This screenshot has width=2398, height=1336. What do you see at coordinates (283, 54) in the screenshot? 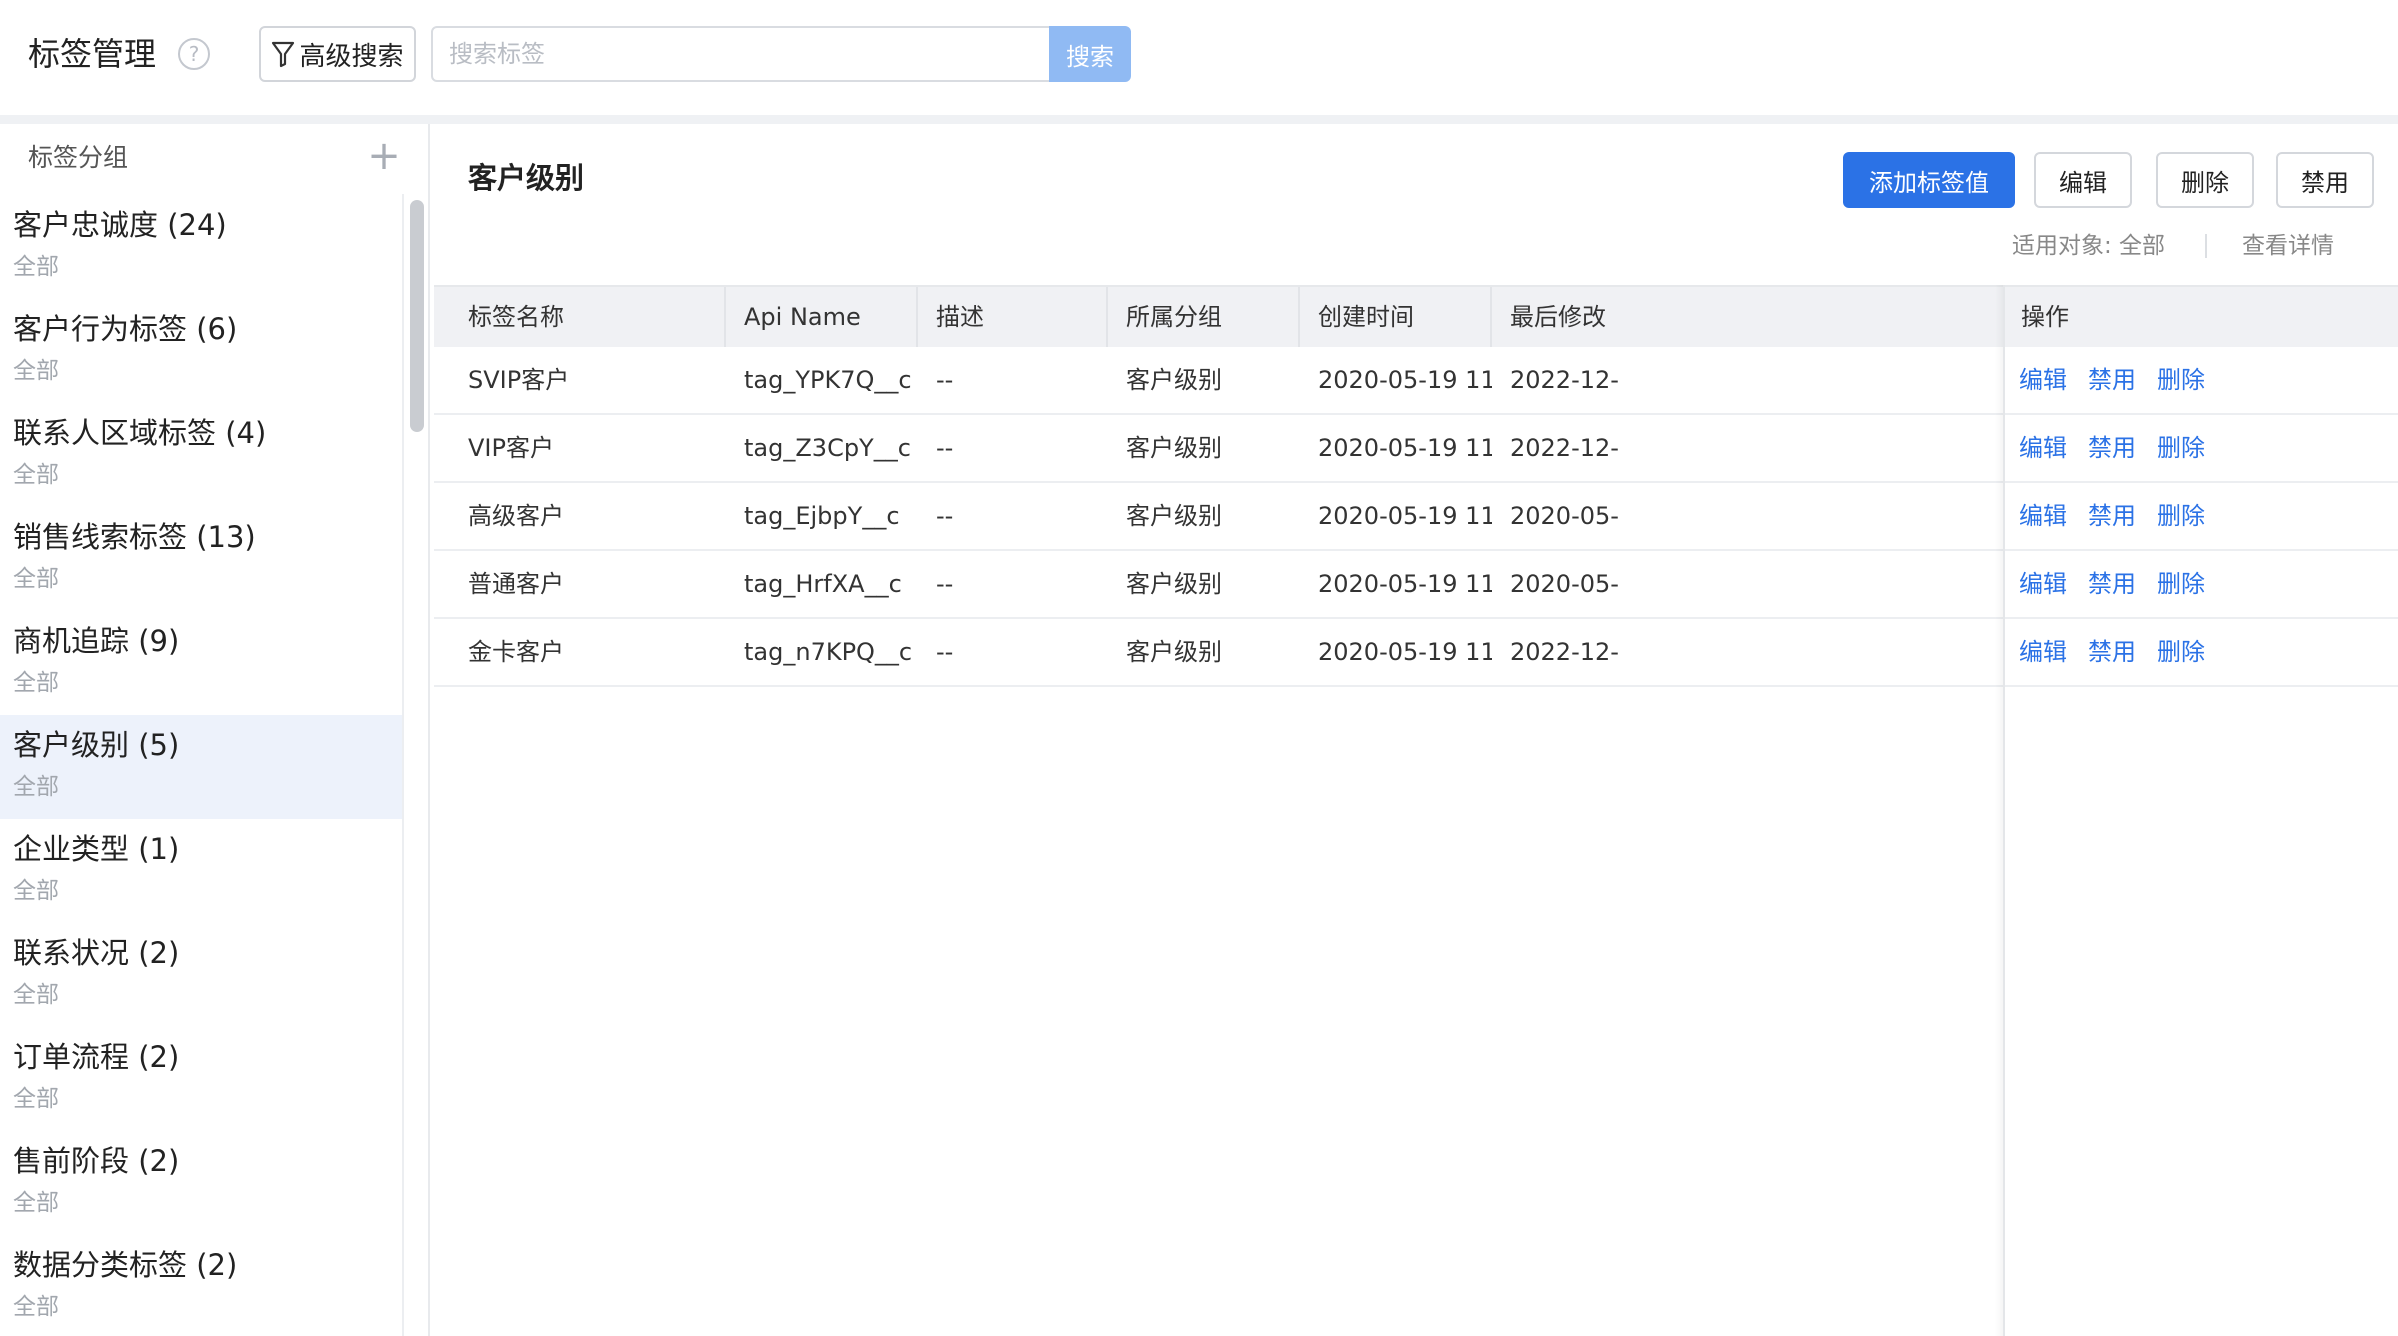
I see `filter-icon` at bounding box center [283, 54].